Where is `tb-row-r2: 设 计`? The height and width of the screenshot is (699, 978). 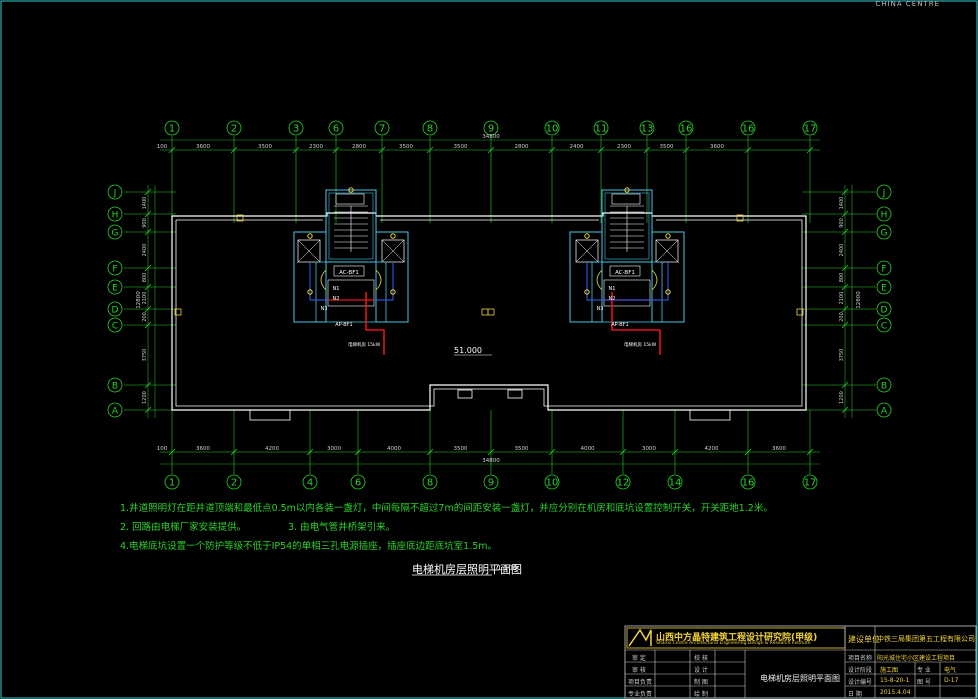
tb-row-r2: 设 计 is located at coordinates (701, 670).